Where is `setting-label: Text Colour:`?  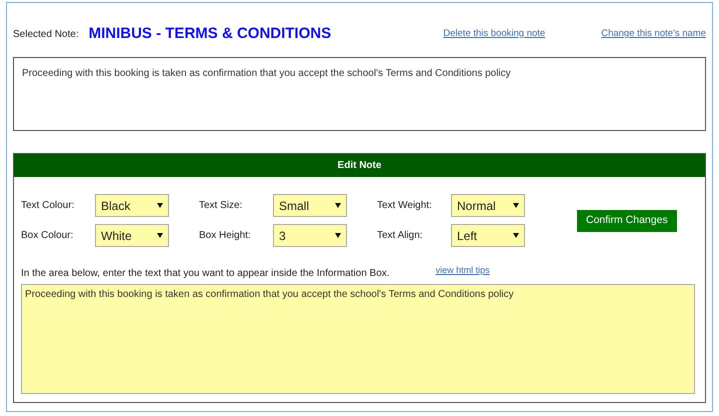
setting-label: Text Colour: is located at coordinates (48, 206).